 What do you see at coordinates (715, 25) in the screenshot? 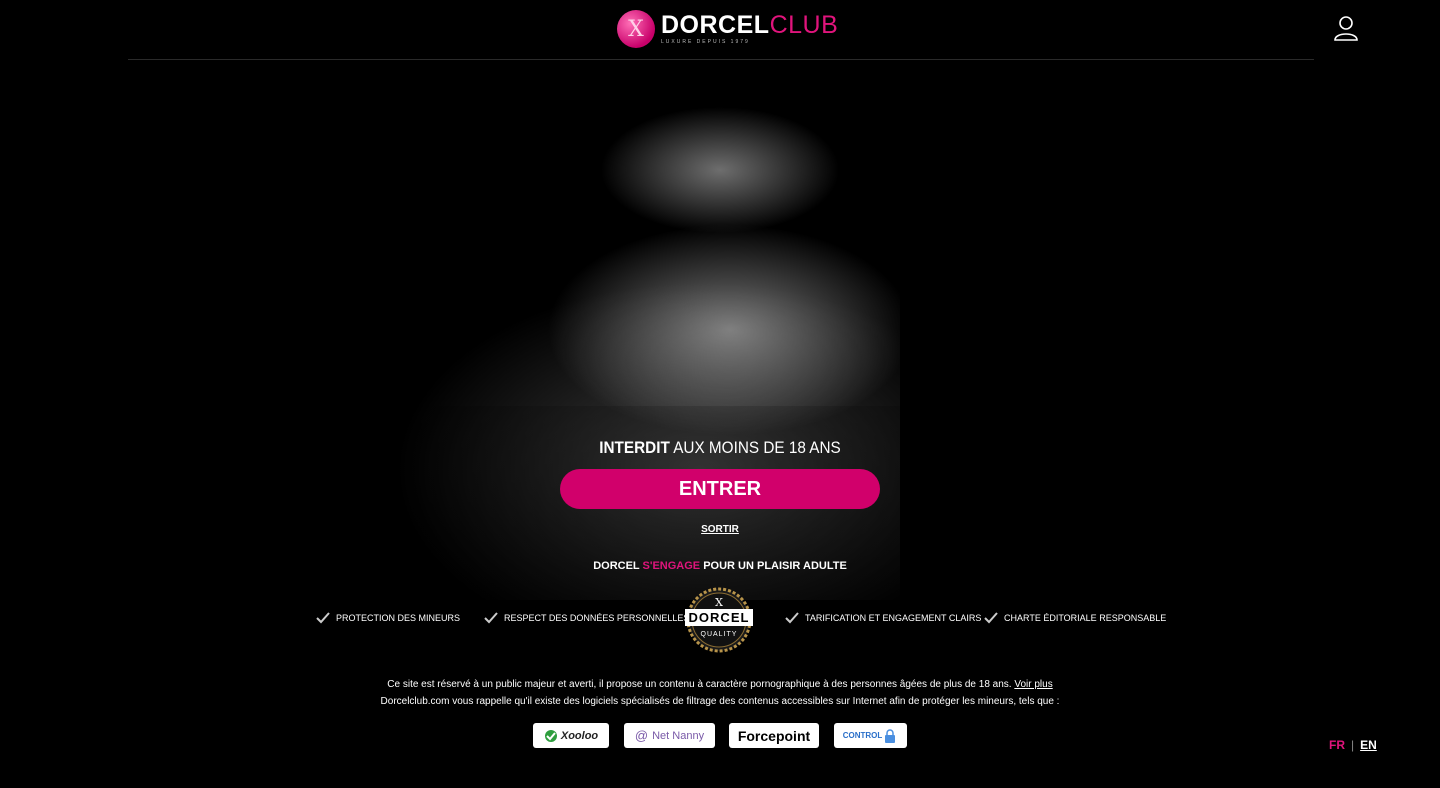
I see `logo-brand-main: DORCEL` at bounding box center [715, 25].